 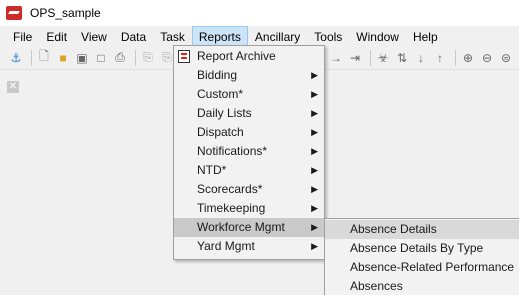 I want to click on menu-edit: Edit, so click(x=56, y=36).